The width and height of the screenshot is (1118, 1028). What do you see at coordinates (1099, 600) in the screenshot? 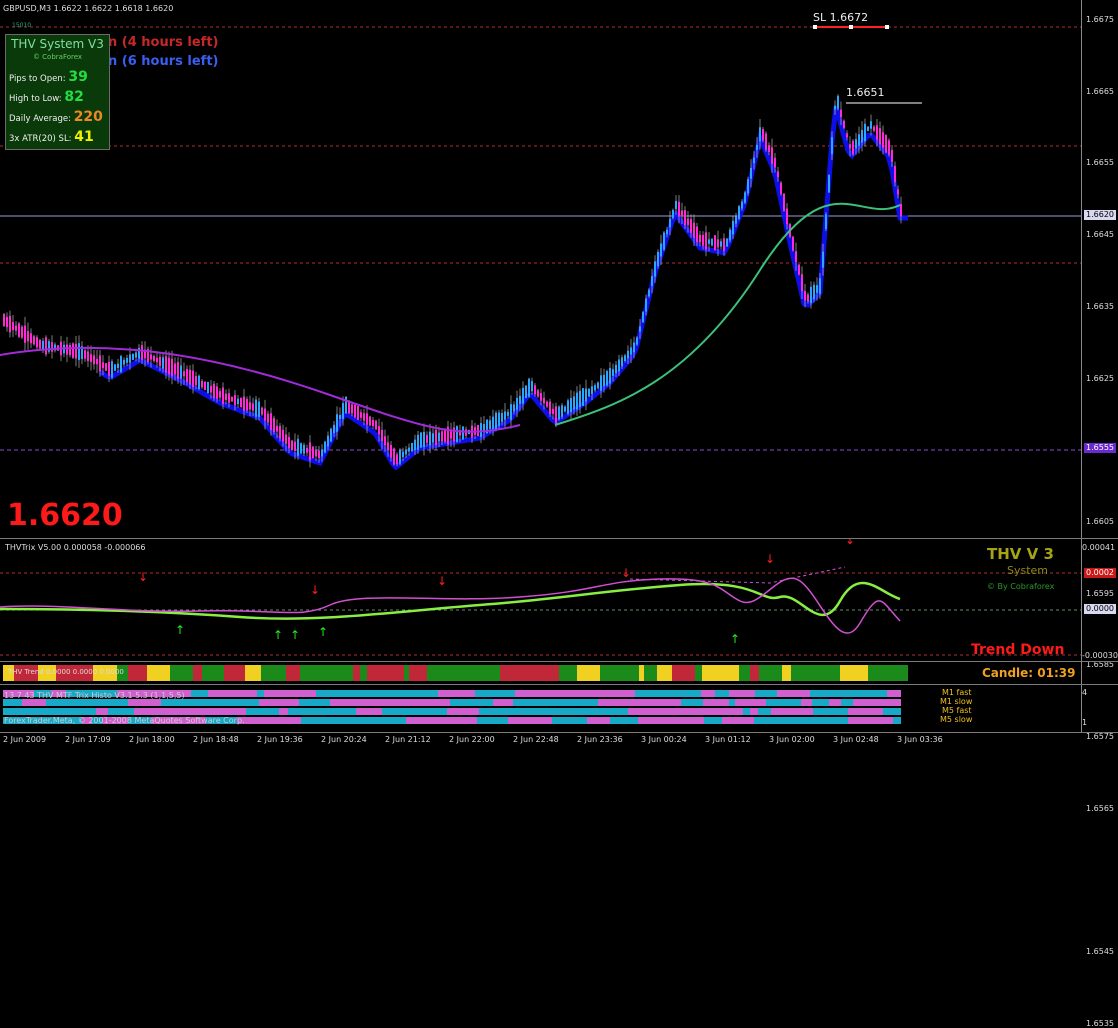
I see `trix-axis` at bounding box center [1099, 600].